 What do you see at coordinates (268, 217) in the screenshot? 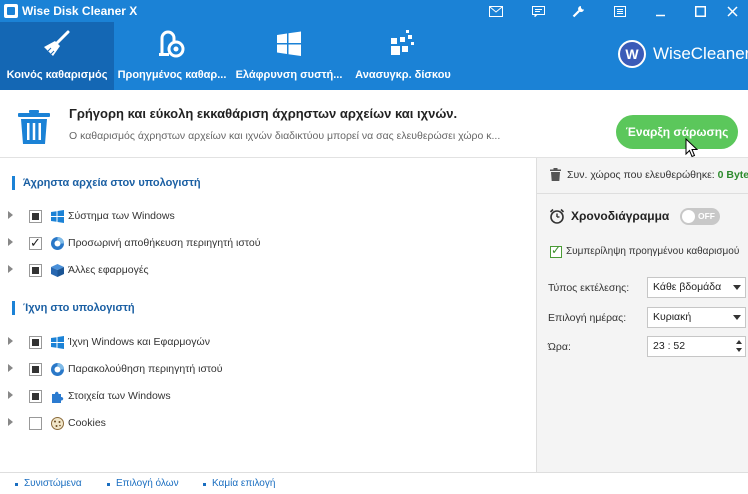
I see `tree-row-windows-system: Σύστημα των Windows` at bounding box center [268, 217].